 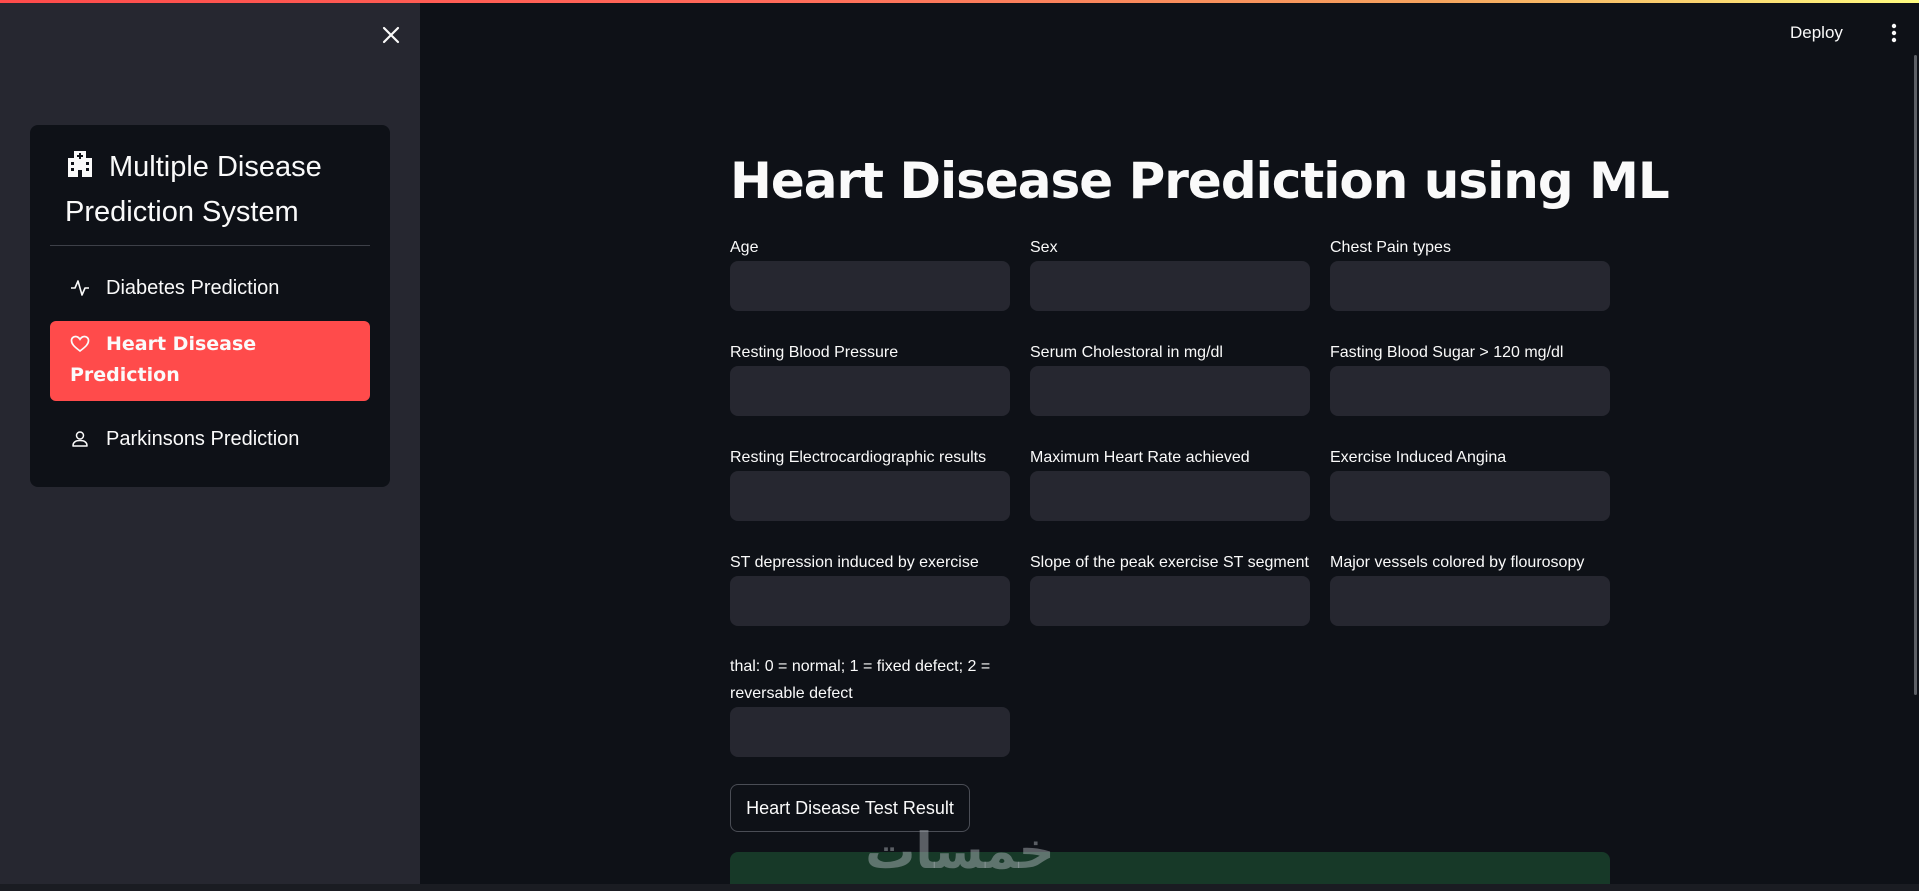 What do you see at coordinates (744, 247) in the screenshot?
I see `field-label: Age` at bounding box center [744, 247].